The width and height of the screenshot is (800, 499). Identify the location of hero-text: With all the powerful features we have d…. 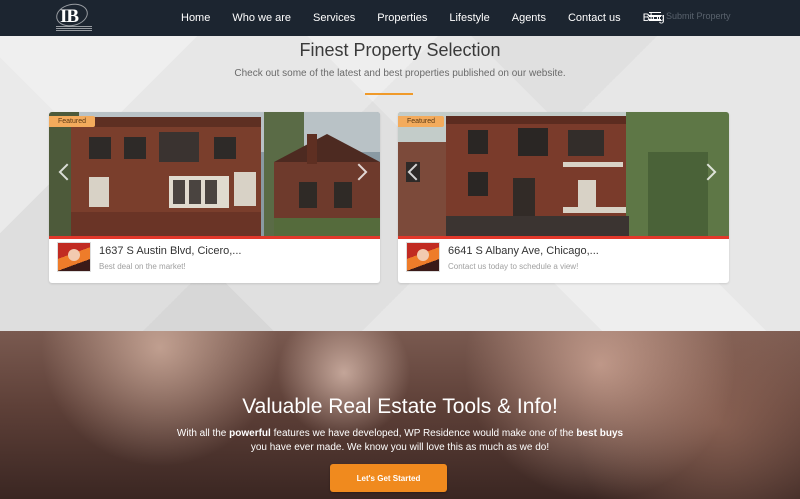
(400, 441).